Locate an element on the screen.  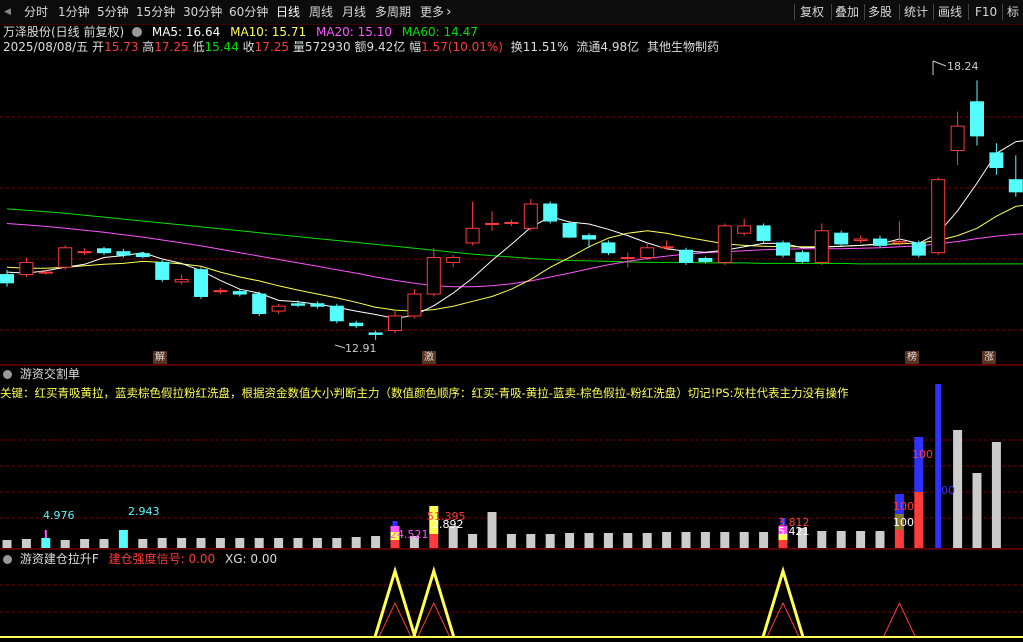
signal-strength-value: 0.00 is located at coordinates (202, 559).